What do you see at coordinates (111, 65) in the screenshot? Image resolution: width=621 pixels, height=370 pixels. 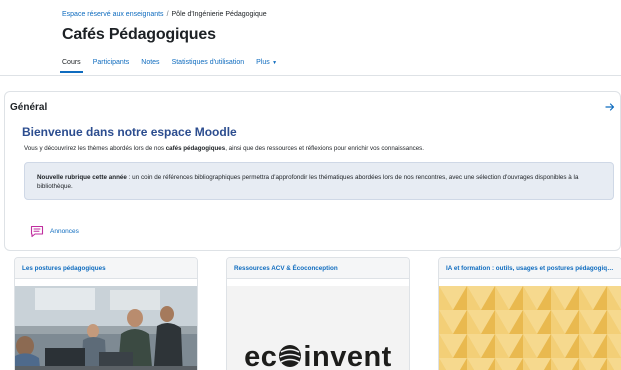 I see `tab-participants: Participants` at bounding box center [111, 65].